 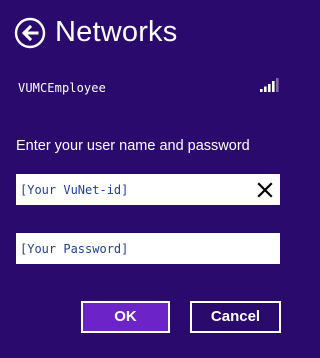 I want to click on close-icon, so click(x=265, y=190).